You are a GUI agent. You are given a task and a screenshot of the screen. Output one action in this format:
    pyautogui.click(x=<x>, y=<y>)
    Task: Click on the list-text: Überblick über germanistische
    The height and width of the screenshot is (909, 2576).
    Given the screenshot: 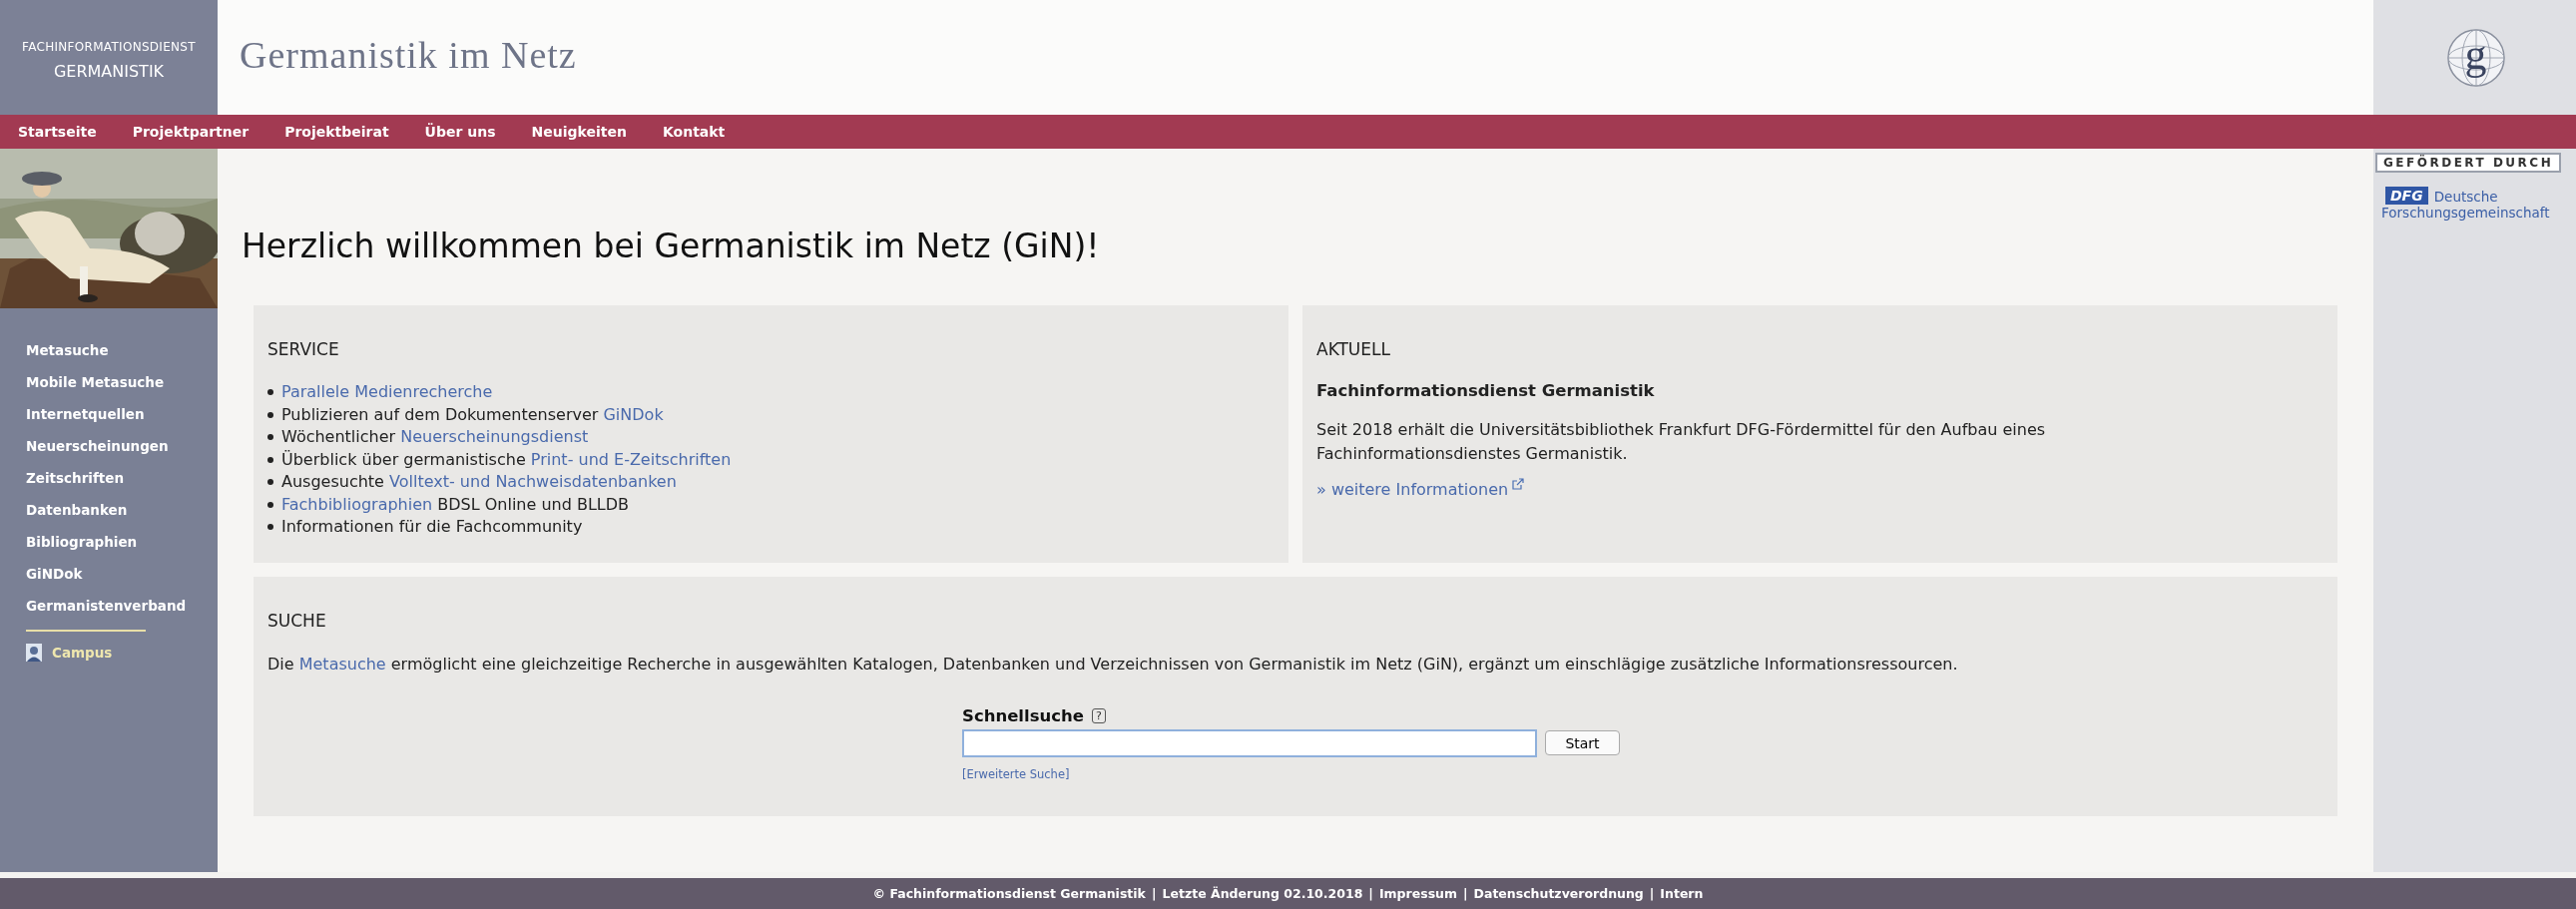 What is the action you would take?
    pyautogui.click(x=404, y=459)
    